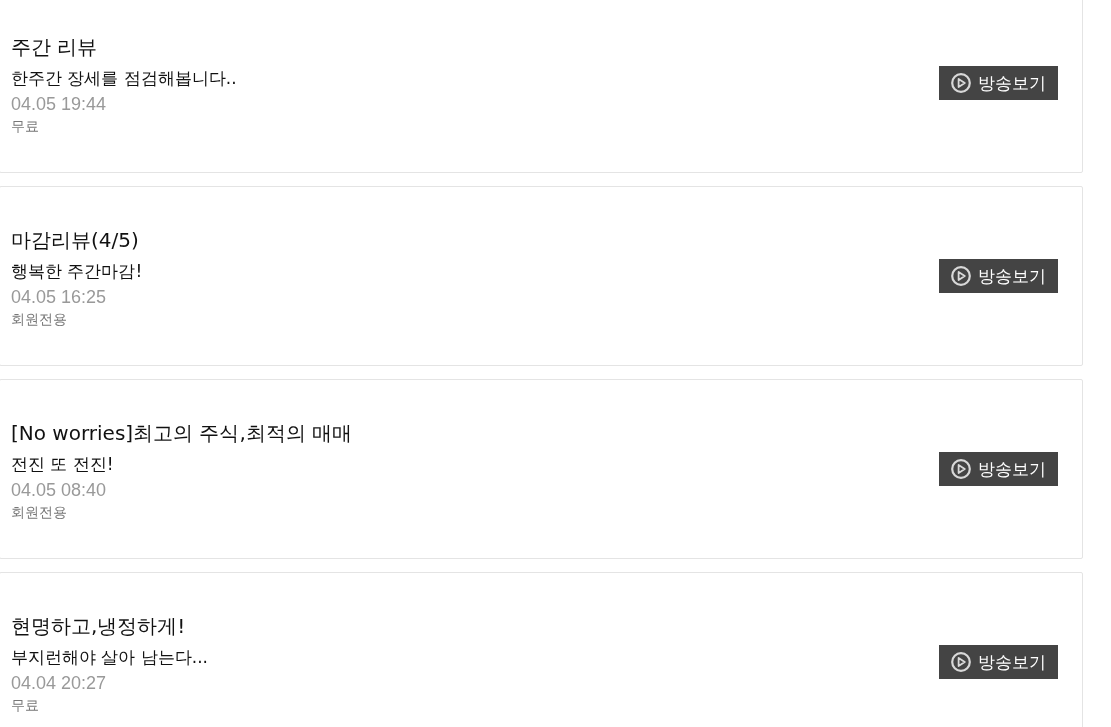 This screenshot has width=1111, height=727. I want to click on broadcast-datetime: 04.04 20:27, so click(59, 682).